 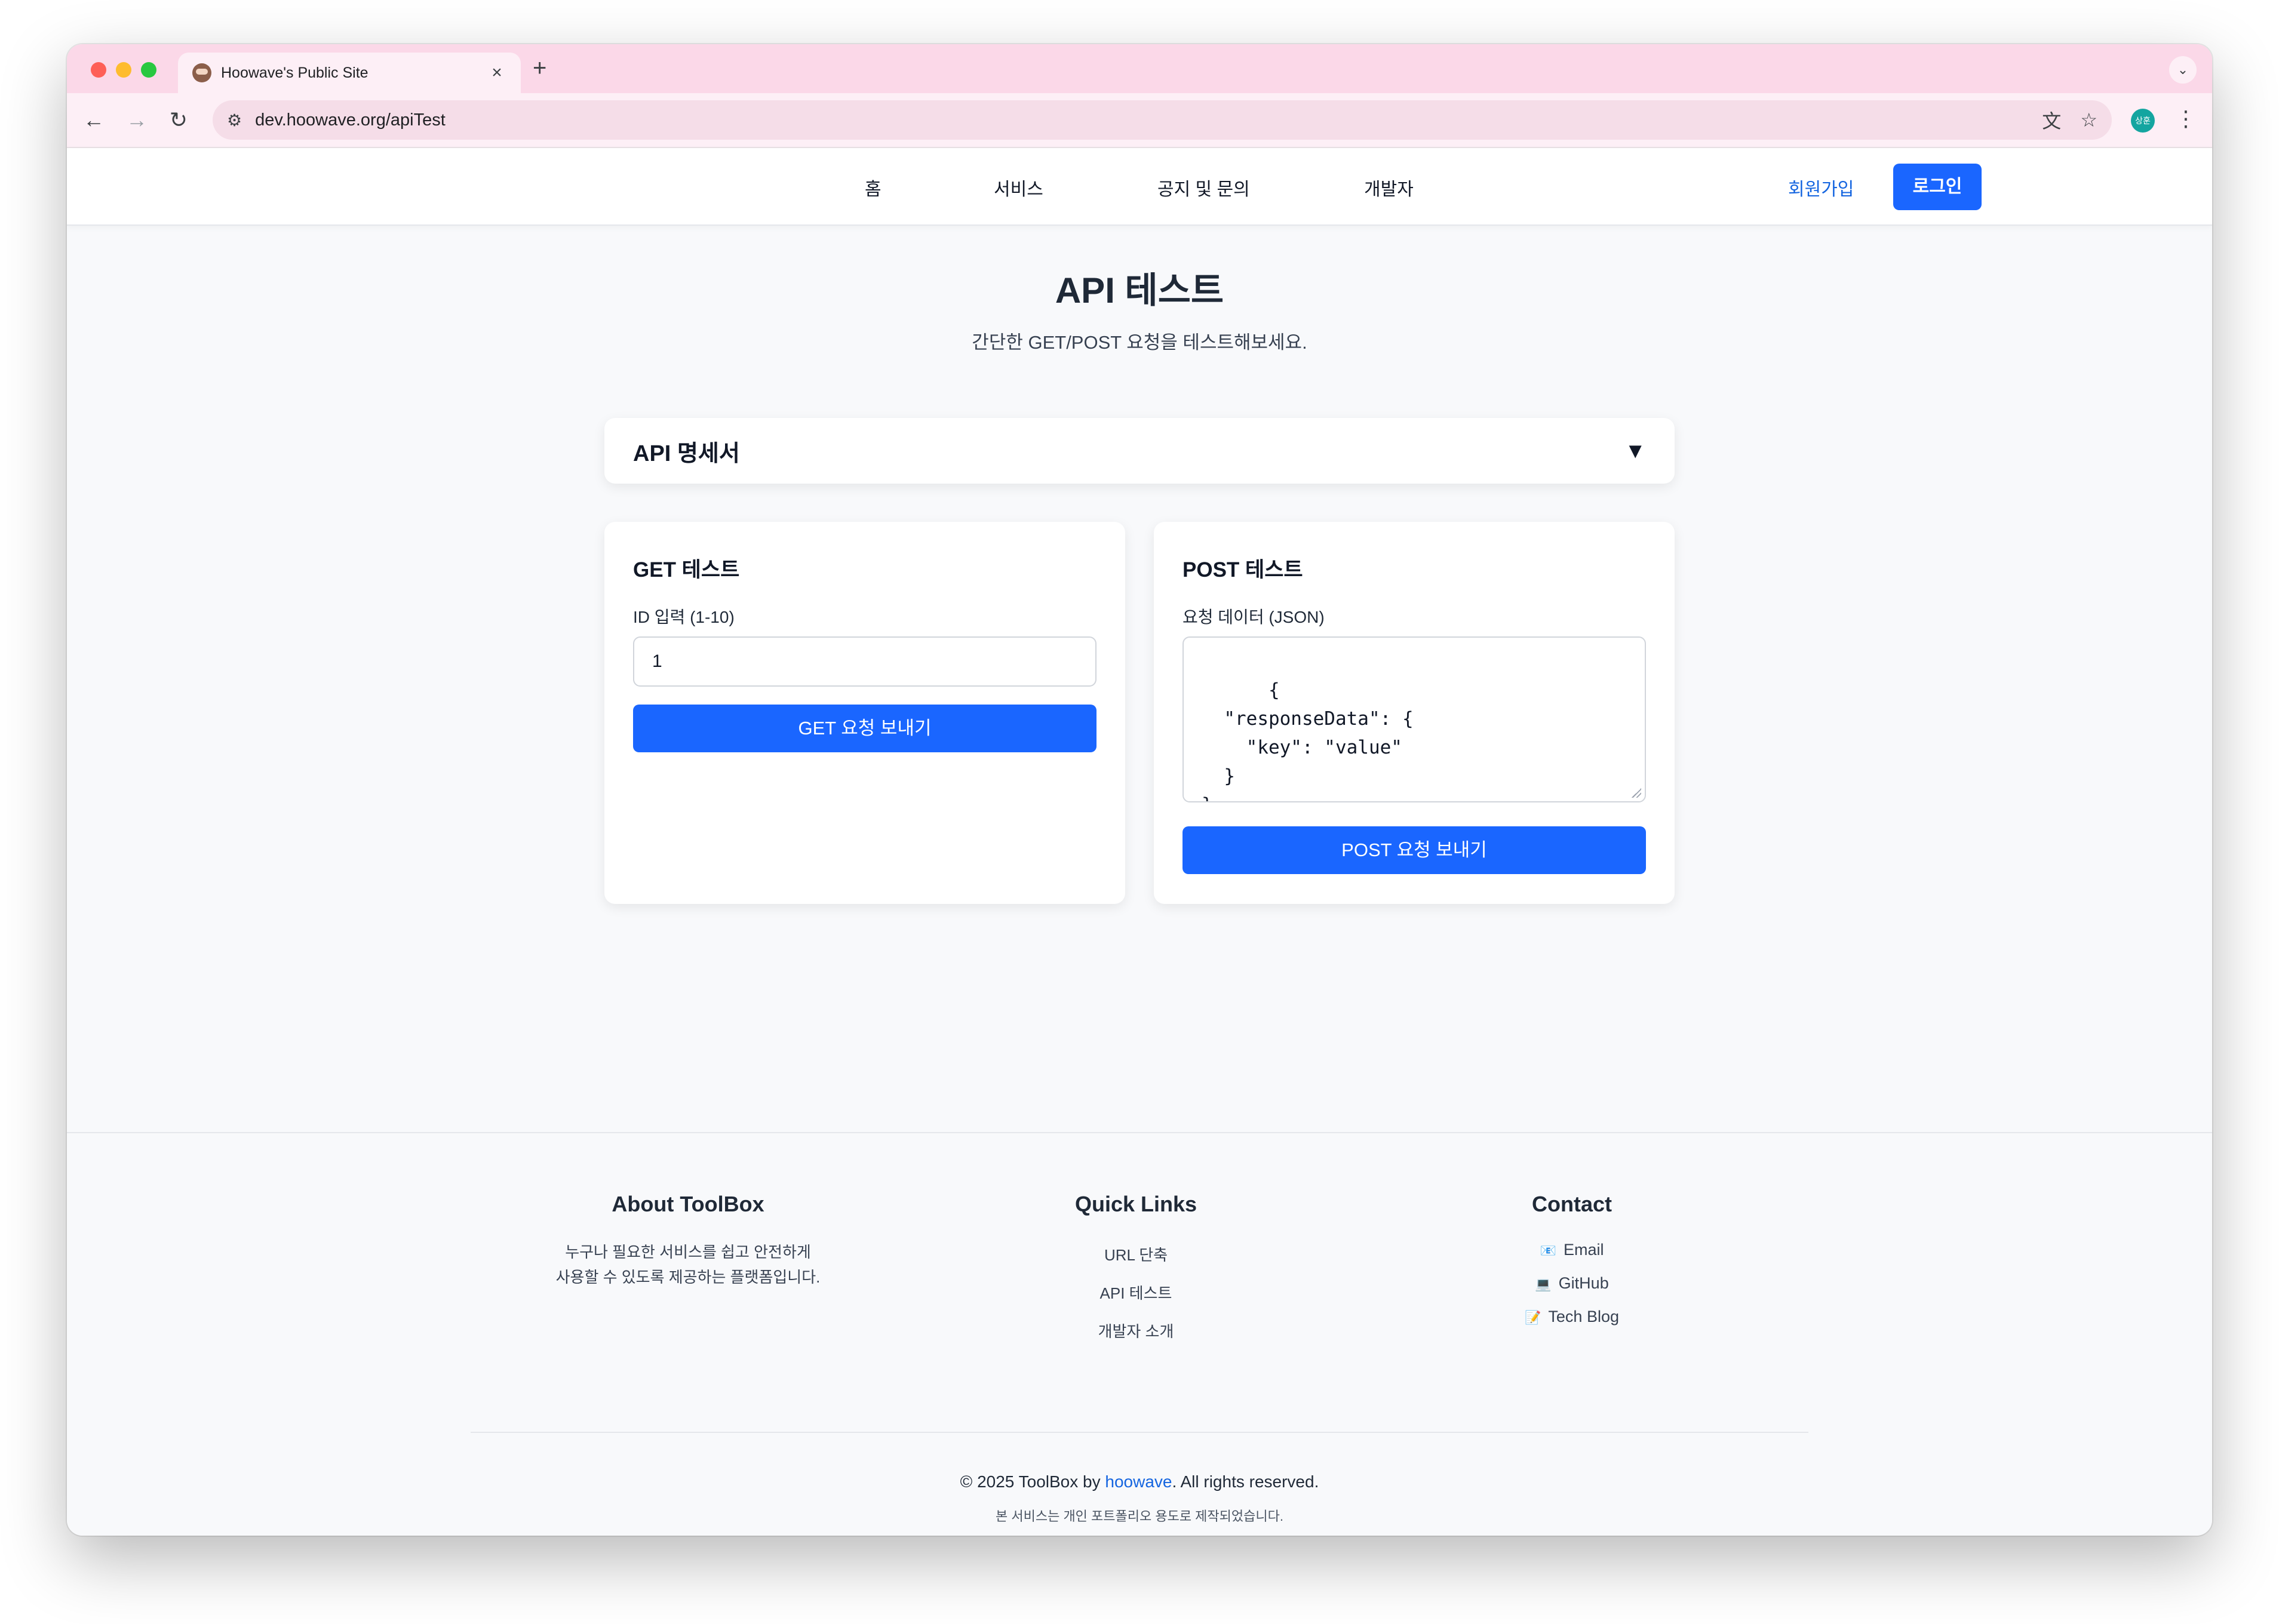 I want to click on page-subtitle: 간단한 GET/POST 요청을 테스트해보세요., so click(x=1139, y=342).